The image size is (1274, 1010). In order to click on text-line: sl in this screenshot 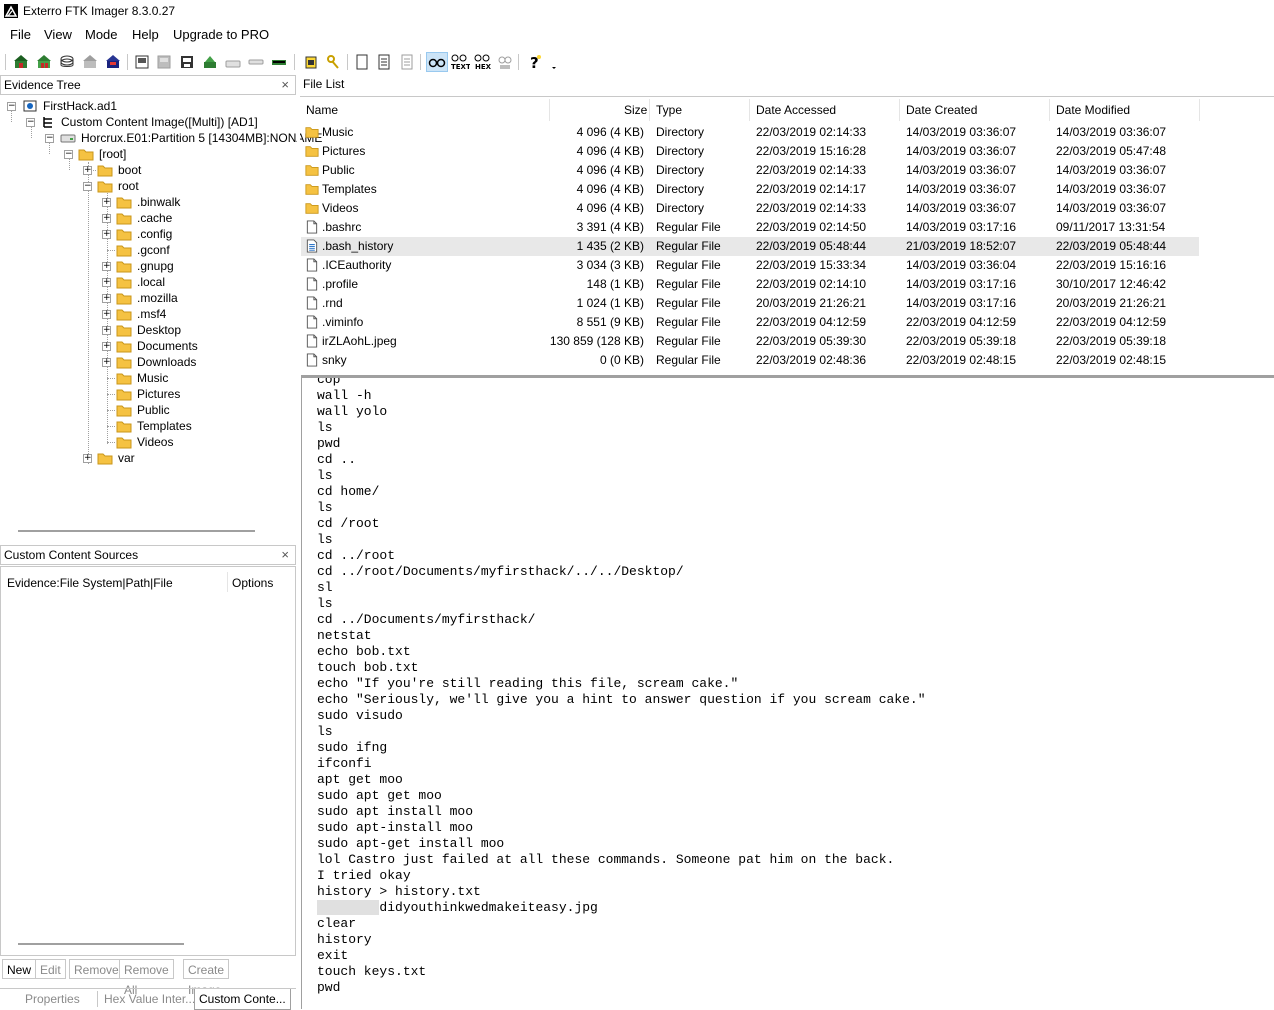, I will do `click(325, 587)`.